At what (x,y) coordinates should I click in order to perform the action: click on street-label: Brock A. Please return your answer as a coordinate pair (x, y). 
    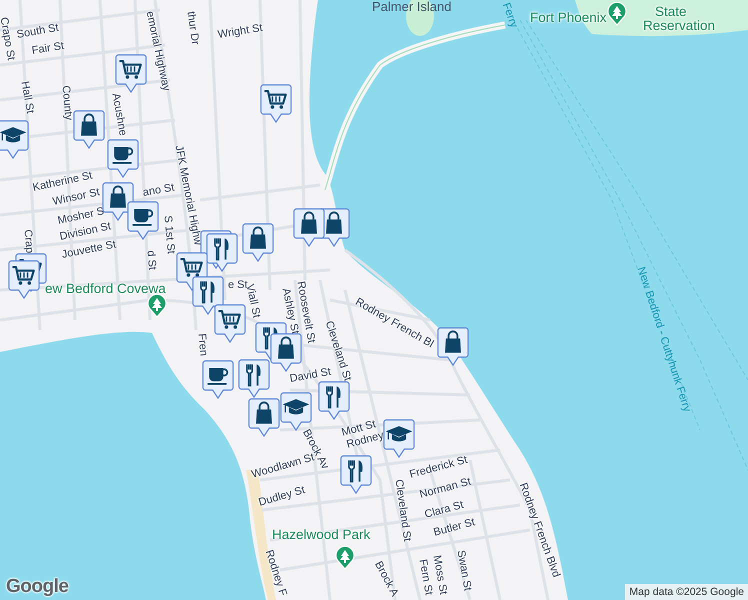
    Looking at the image, I should click on (386, 579).